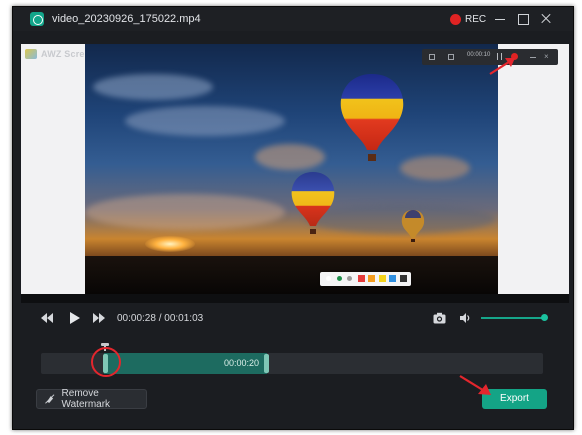 The image size is (582, 435). What do you see at coordinates (136, 318) in the screenshot?
I see `current-time: 00:00:28` at bounding box center [136, 318].